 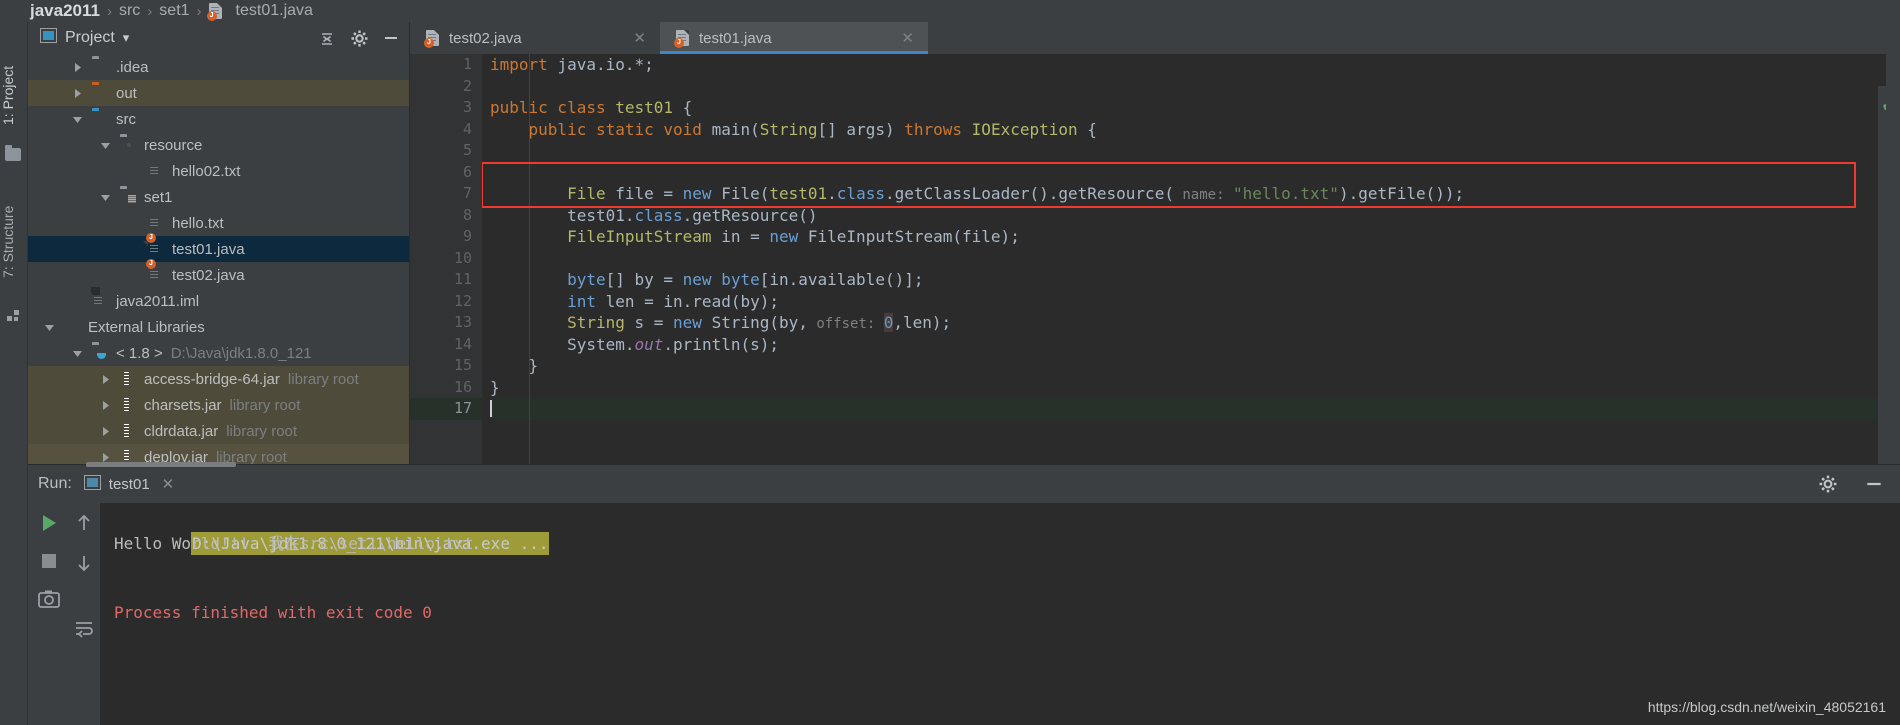 I want to click on gutter-line-number: 16, so click(x=446, y=388).